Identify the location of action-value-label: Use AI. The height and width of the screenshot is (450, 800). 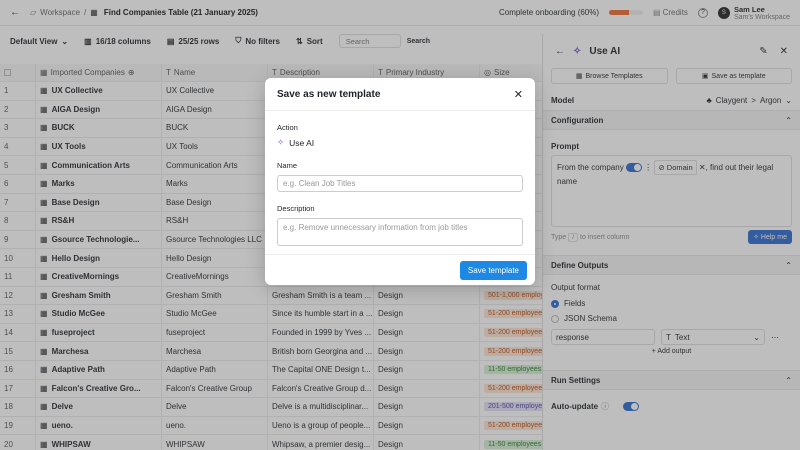
(302, 142).